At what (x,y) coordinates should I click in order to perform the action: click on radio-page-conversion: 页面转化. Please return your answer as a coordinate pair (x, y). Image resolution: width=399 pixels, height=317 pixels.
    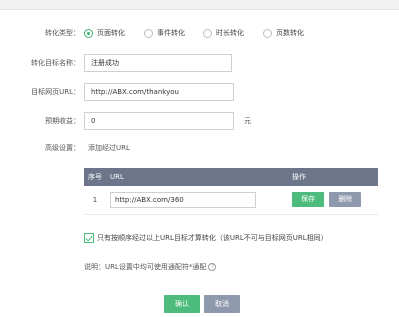
    Looking at the image, I should click on (104, 33).